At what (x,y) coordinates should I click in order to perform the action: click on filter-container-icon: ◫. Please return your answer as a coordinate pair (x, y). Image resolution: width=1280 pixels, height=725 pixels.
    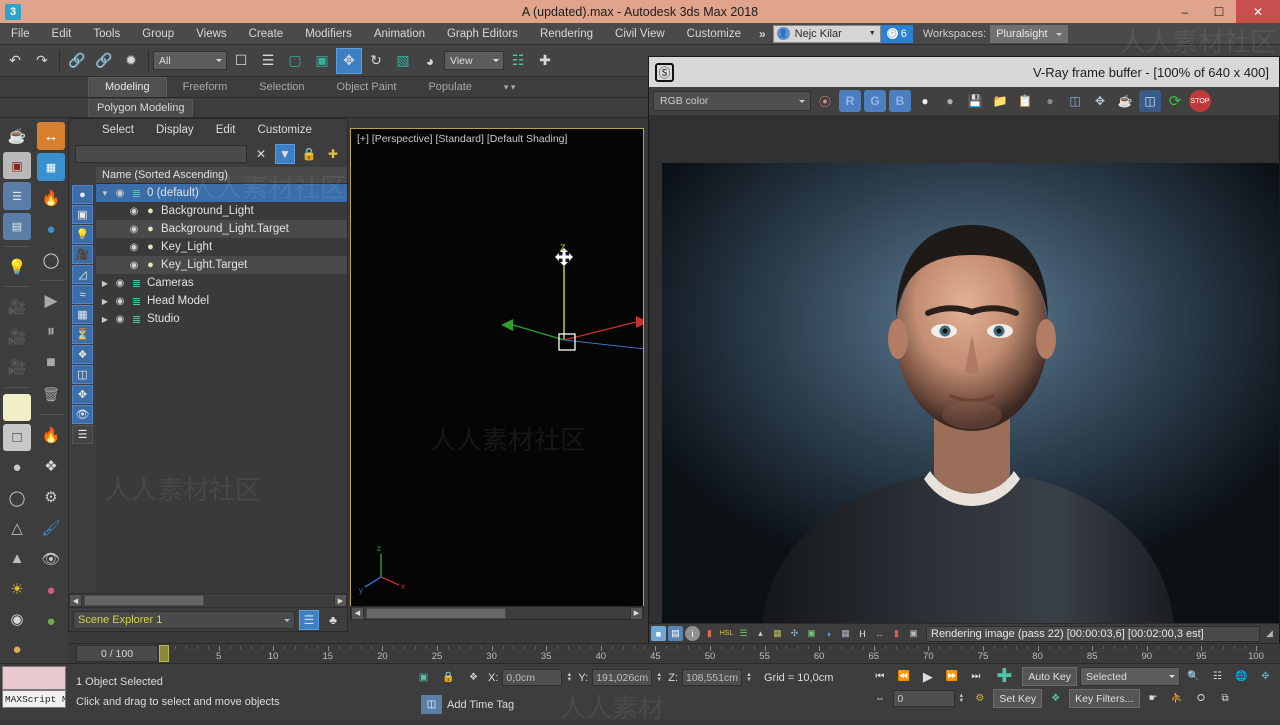
    Looking at the image, I should click on (82, 374).